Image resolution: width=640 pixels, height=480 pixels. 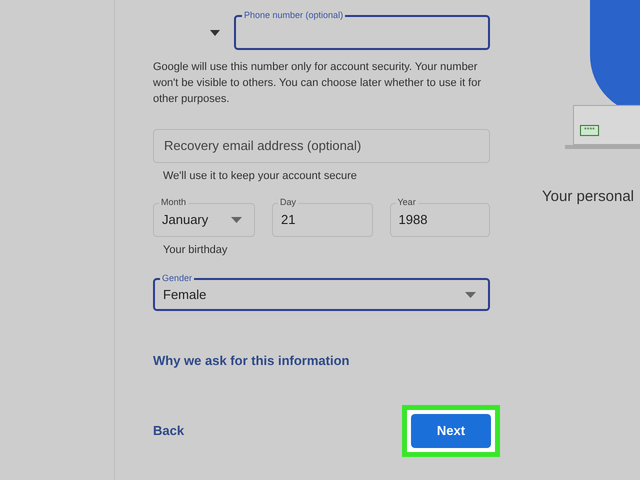 What do you see at coordinates (288, 219) in the screenshot?
I see `field-value: 21` at bounding box center [288, 219].